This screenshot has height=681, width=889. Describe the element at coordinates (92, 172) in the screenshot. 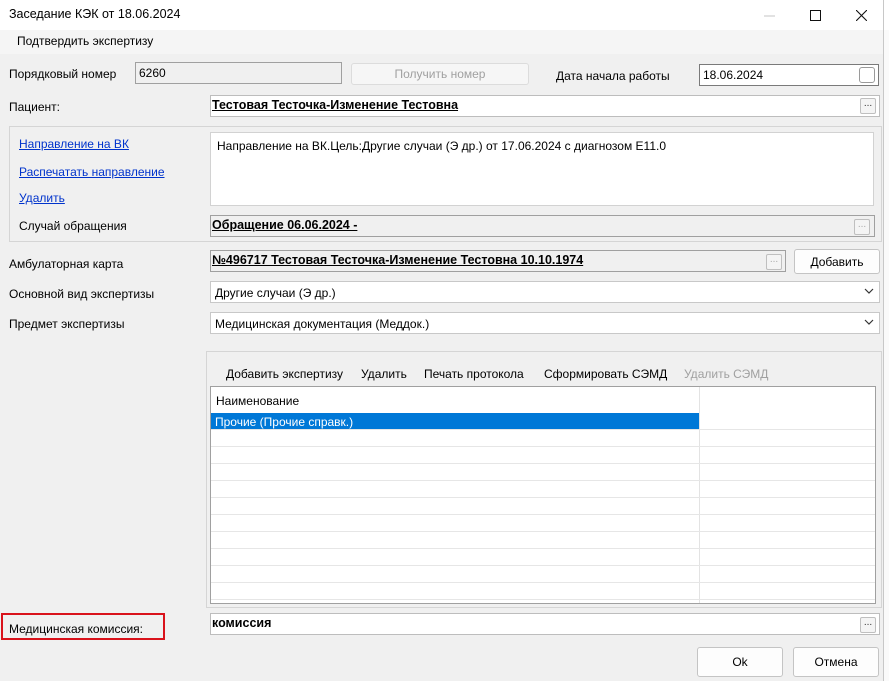

I see `print-referral-link: Распечатать направление` at that location.